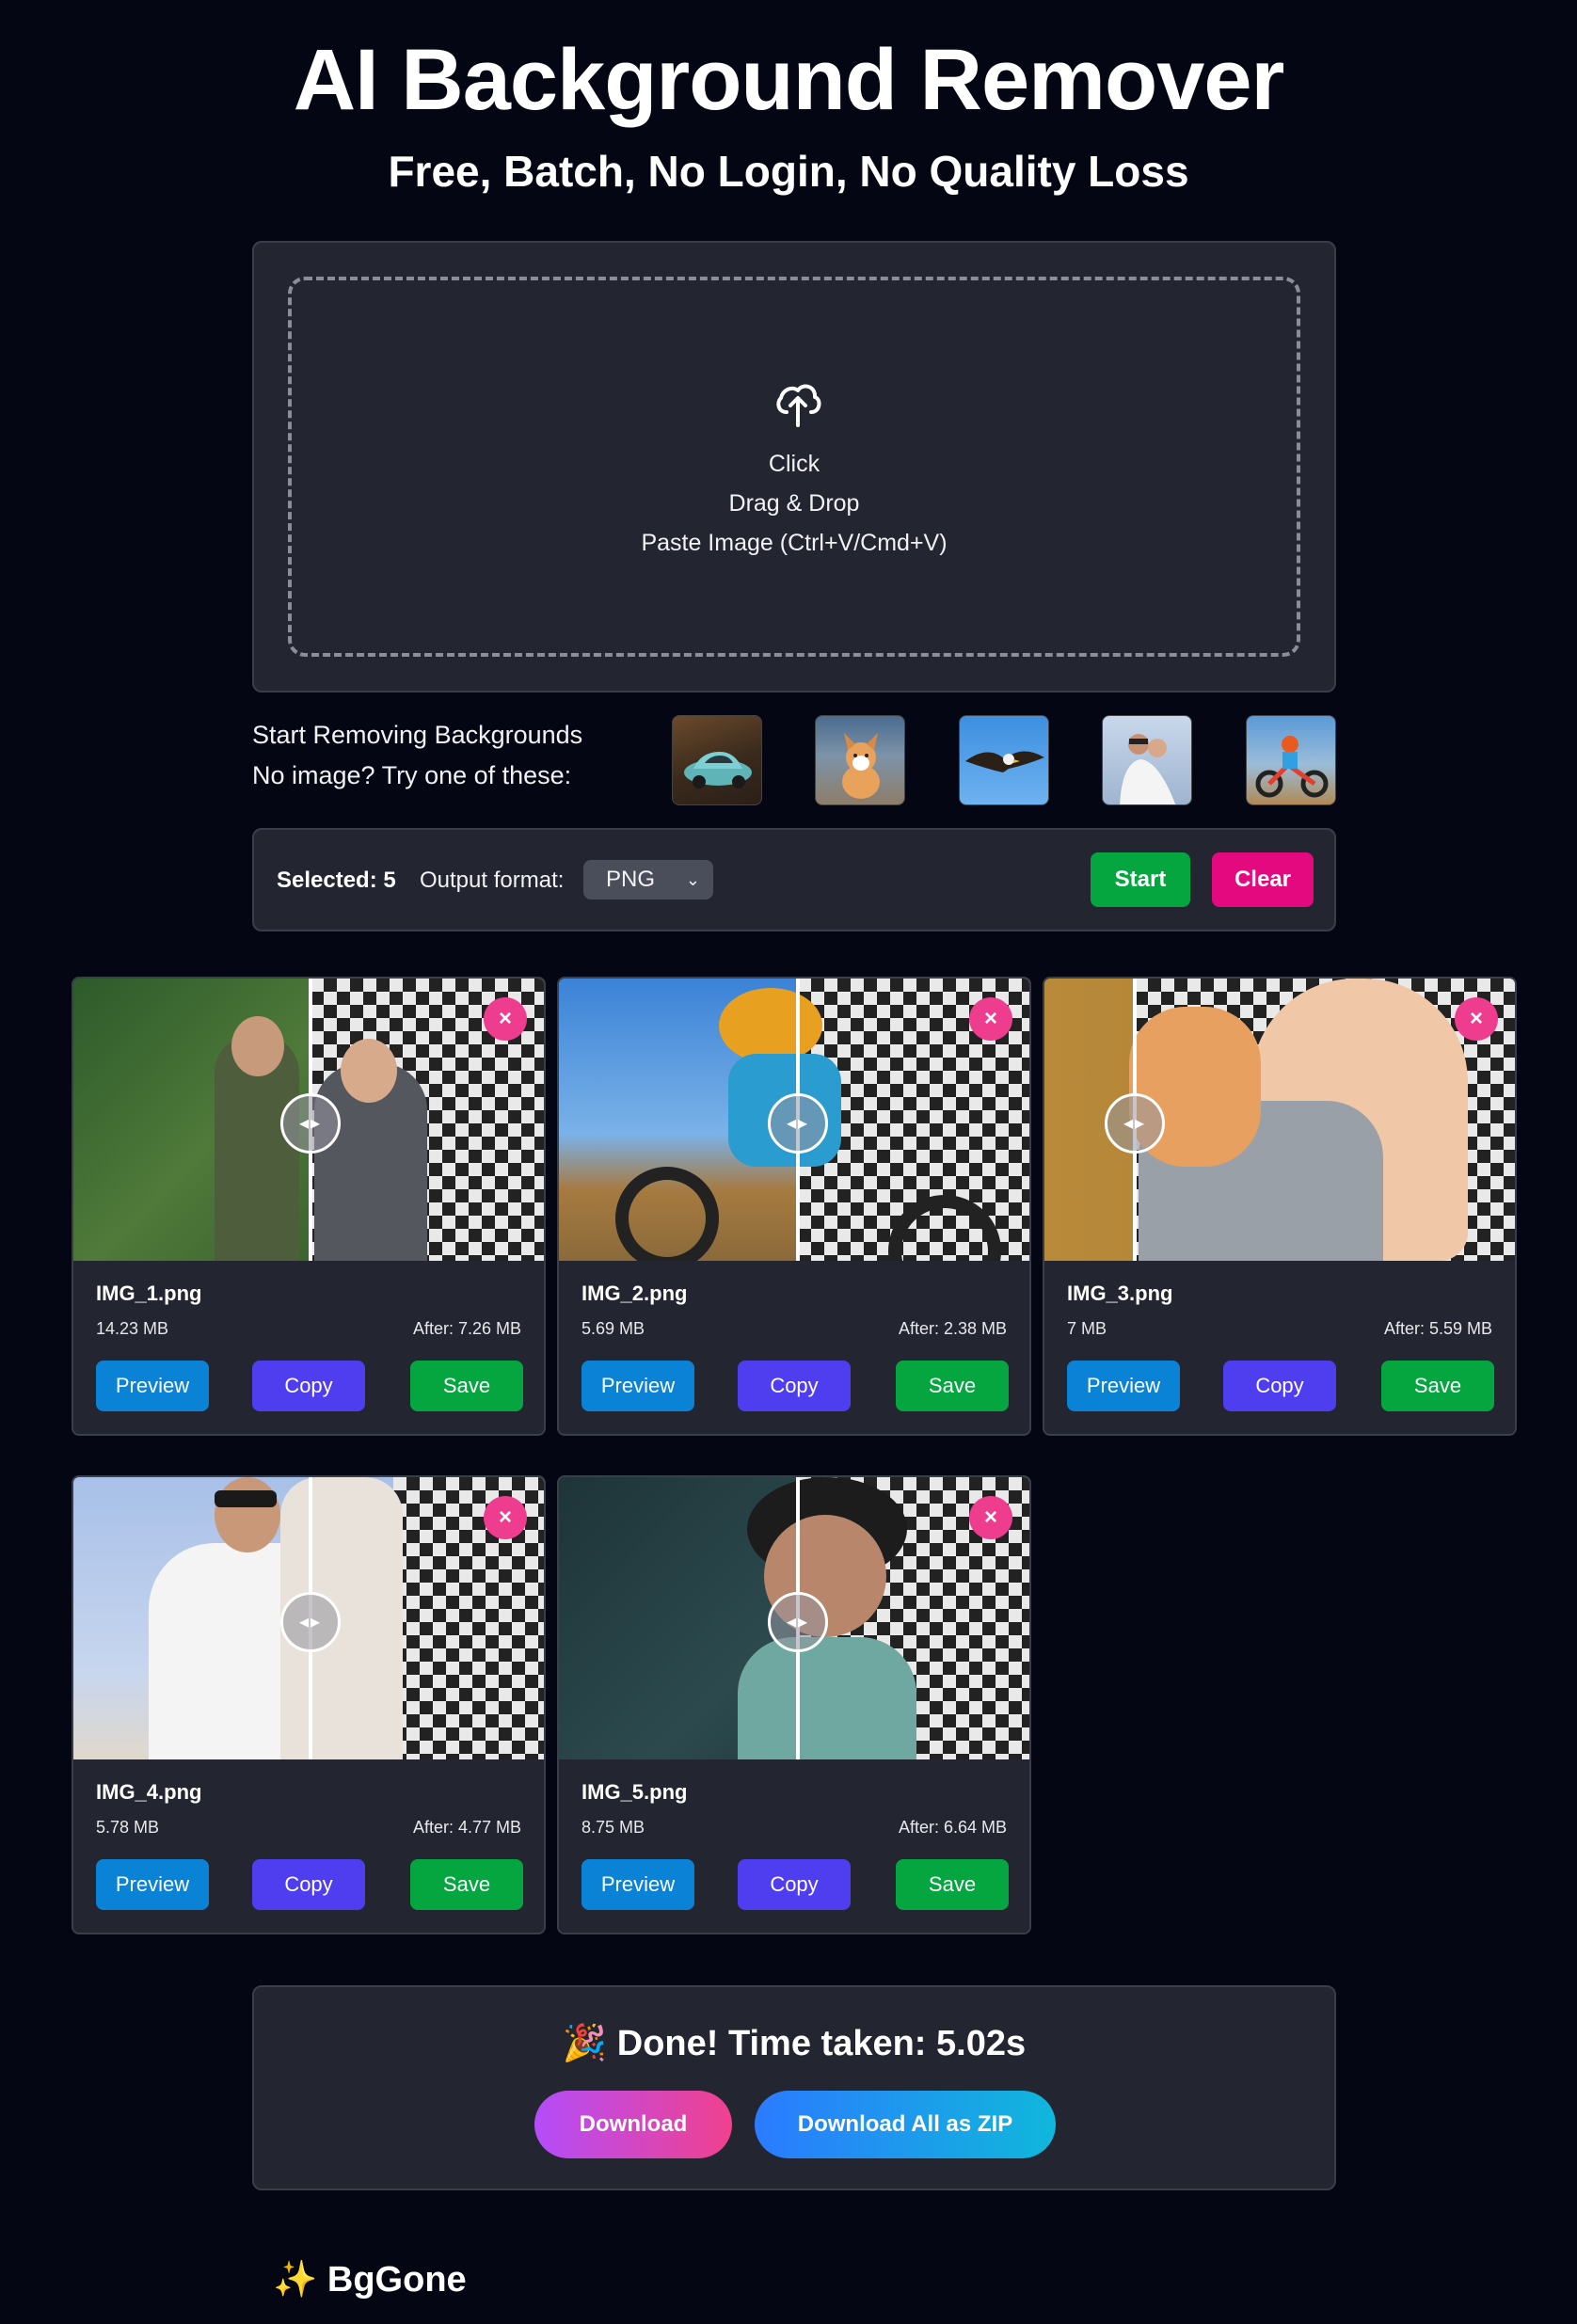 This screenshot has width=1577, height=2324. I want to click on file-name: IMG_1.png, so click(149, 1293).